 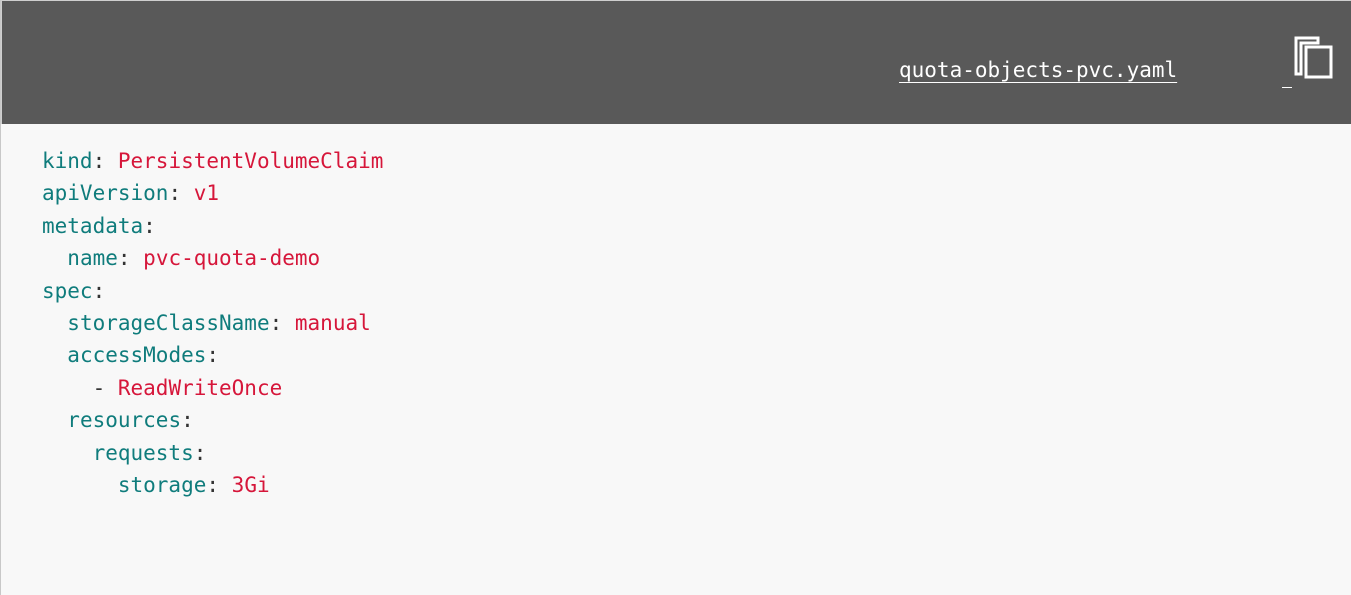 What do you see at coordinates (1287, 87) in the screenshot?
I see `filename-underline` at bounding box center [1287, 87].